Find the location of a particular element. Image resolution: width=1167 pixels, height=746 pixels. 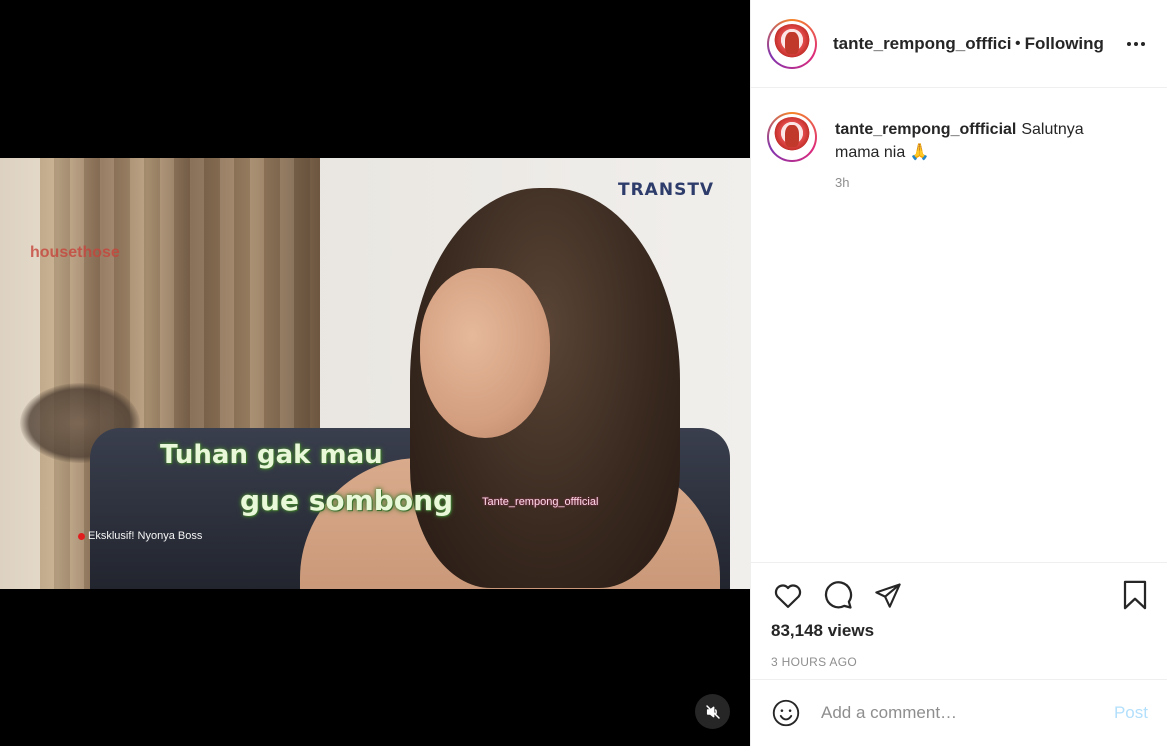

add-comment-bar: Post is located at coordinates (959, 712).